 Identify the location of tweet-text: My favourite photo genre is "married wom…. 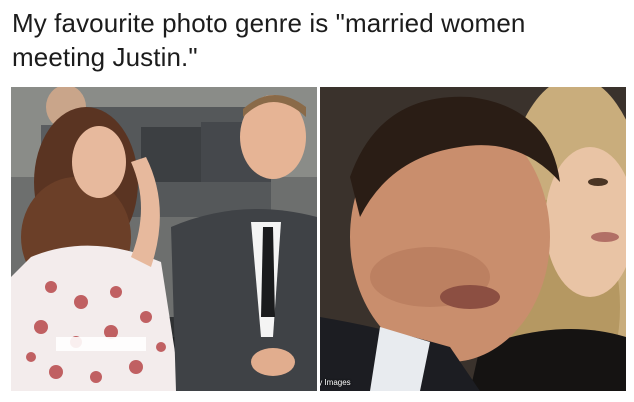
(269, 40).